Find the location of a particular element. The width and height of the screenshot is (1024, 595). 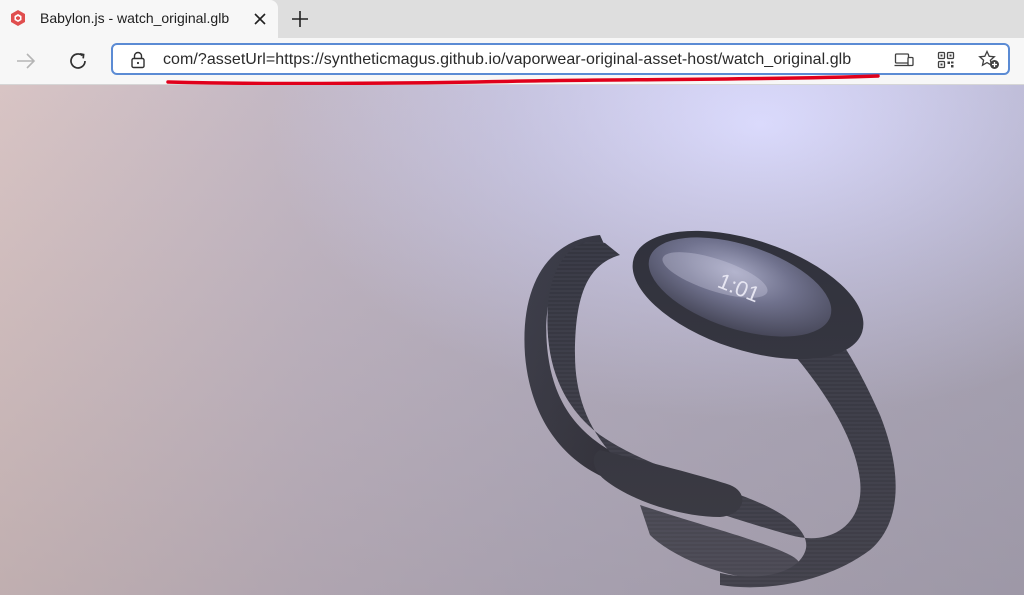

app-available-button is located at coordinates (904, 60).